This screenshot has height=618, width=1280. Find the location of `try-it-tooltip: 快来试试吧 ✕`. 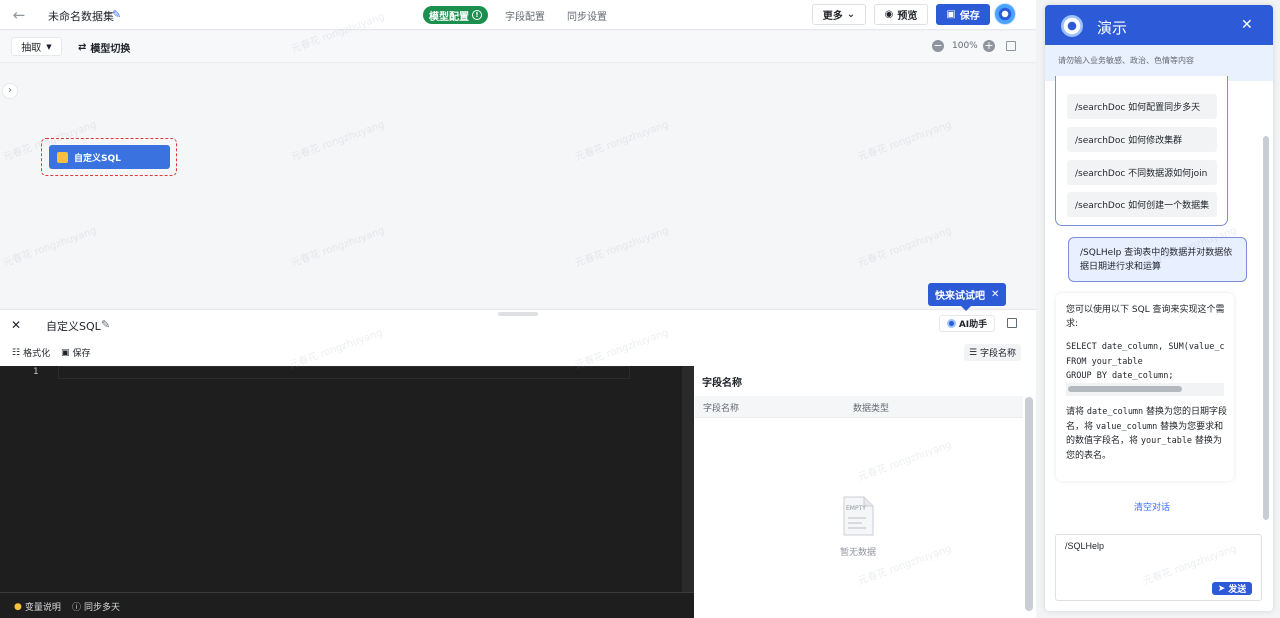

try-it-tooltip: 快来试试吧 ✕ is located at coordinates (967, 297).